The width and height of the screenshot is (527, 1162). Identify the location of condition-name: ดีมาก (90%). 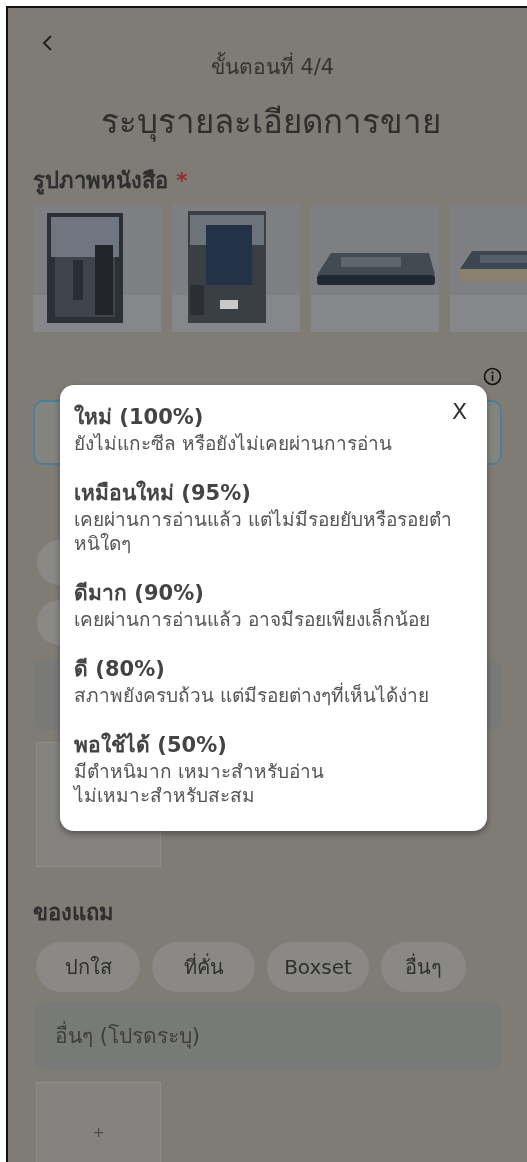
(139, 593).